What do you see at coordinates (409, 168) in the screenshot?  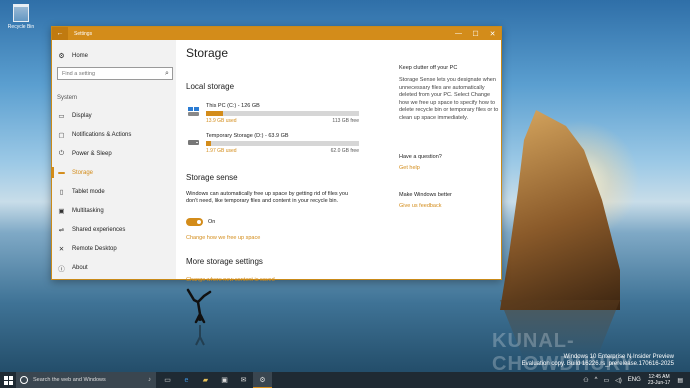 I see `get-help-link: Get help` at bounding box center [409, 168].